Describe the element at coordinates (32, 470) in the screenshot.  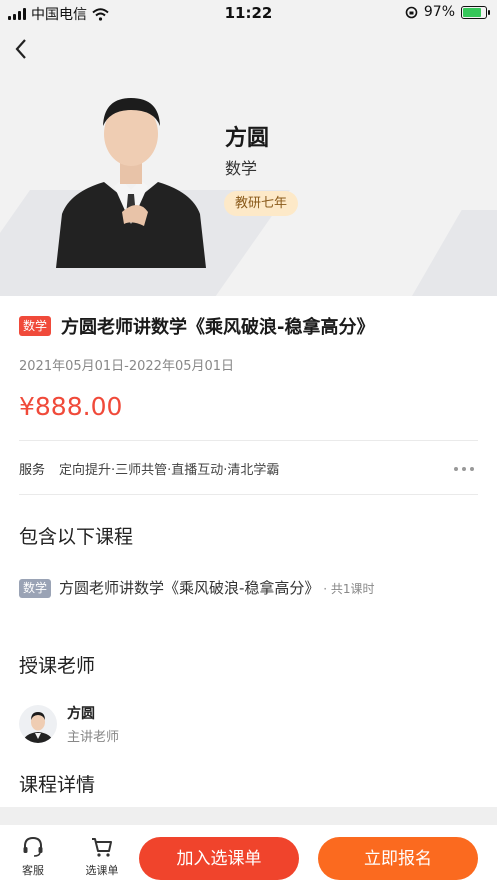
I see `service-label: 服务` at that location.